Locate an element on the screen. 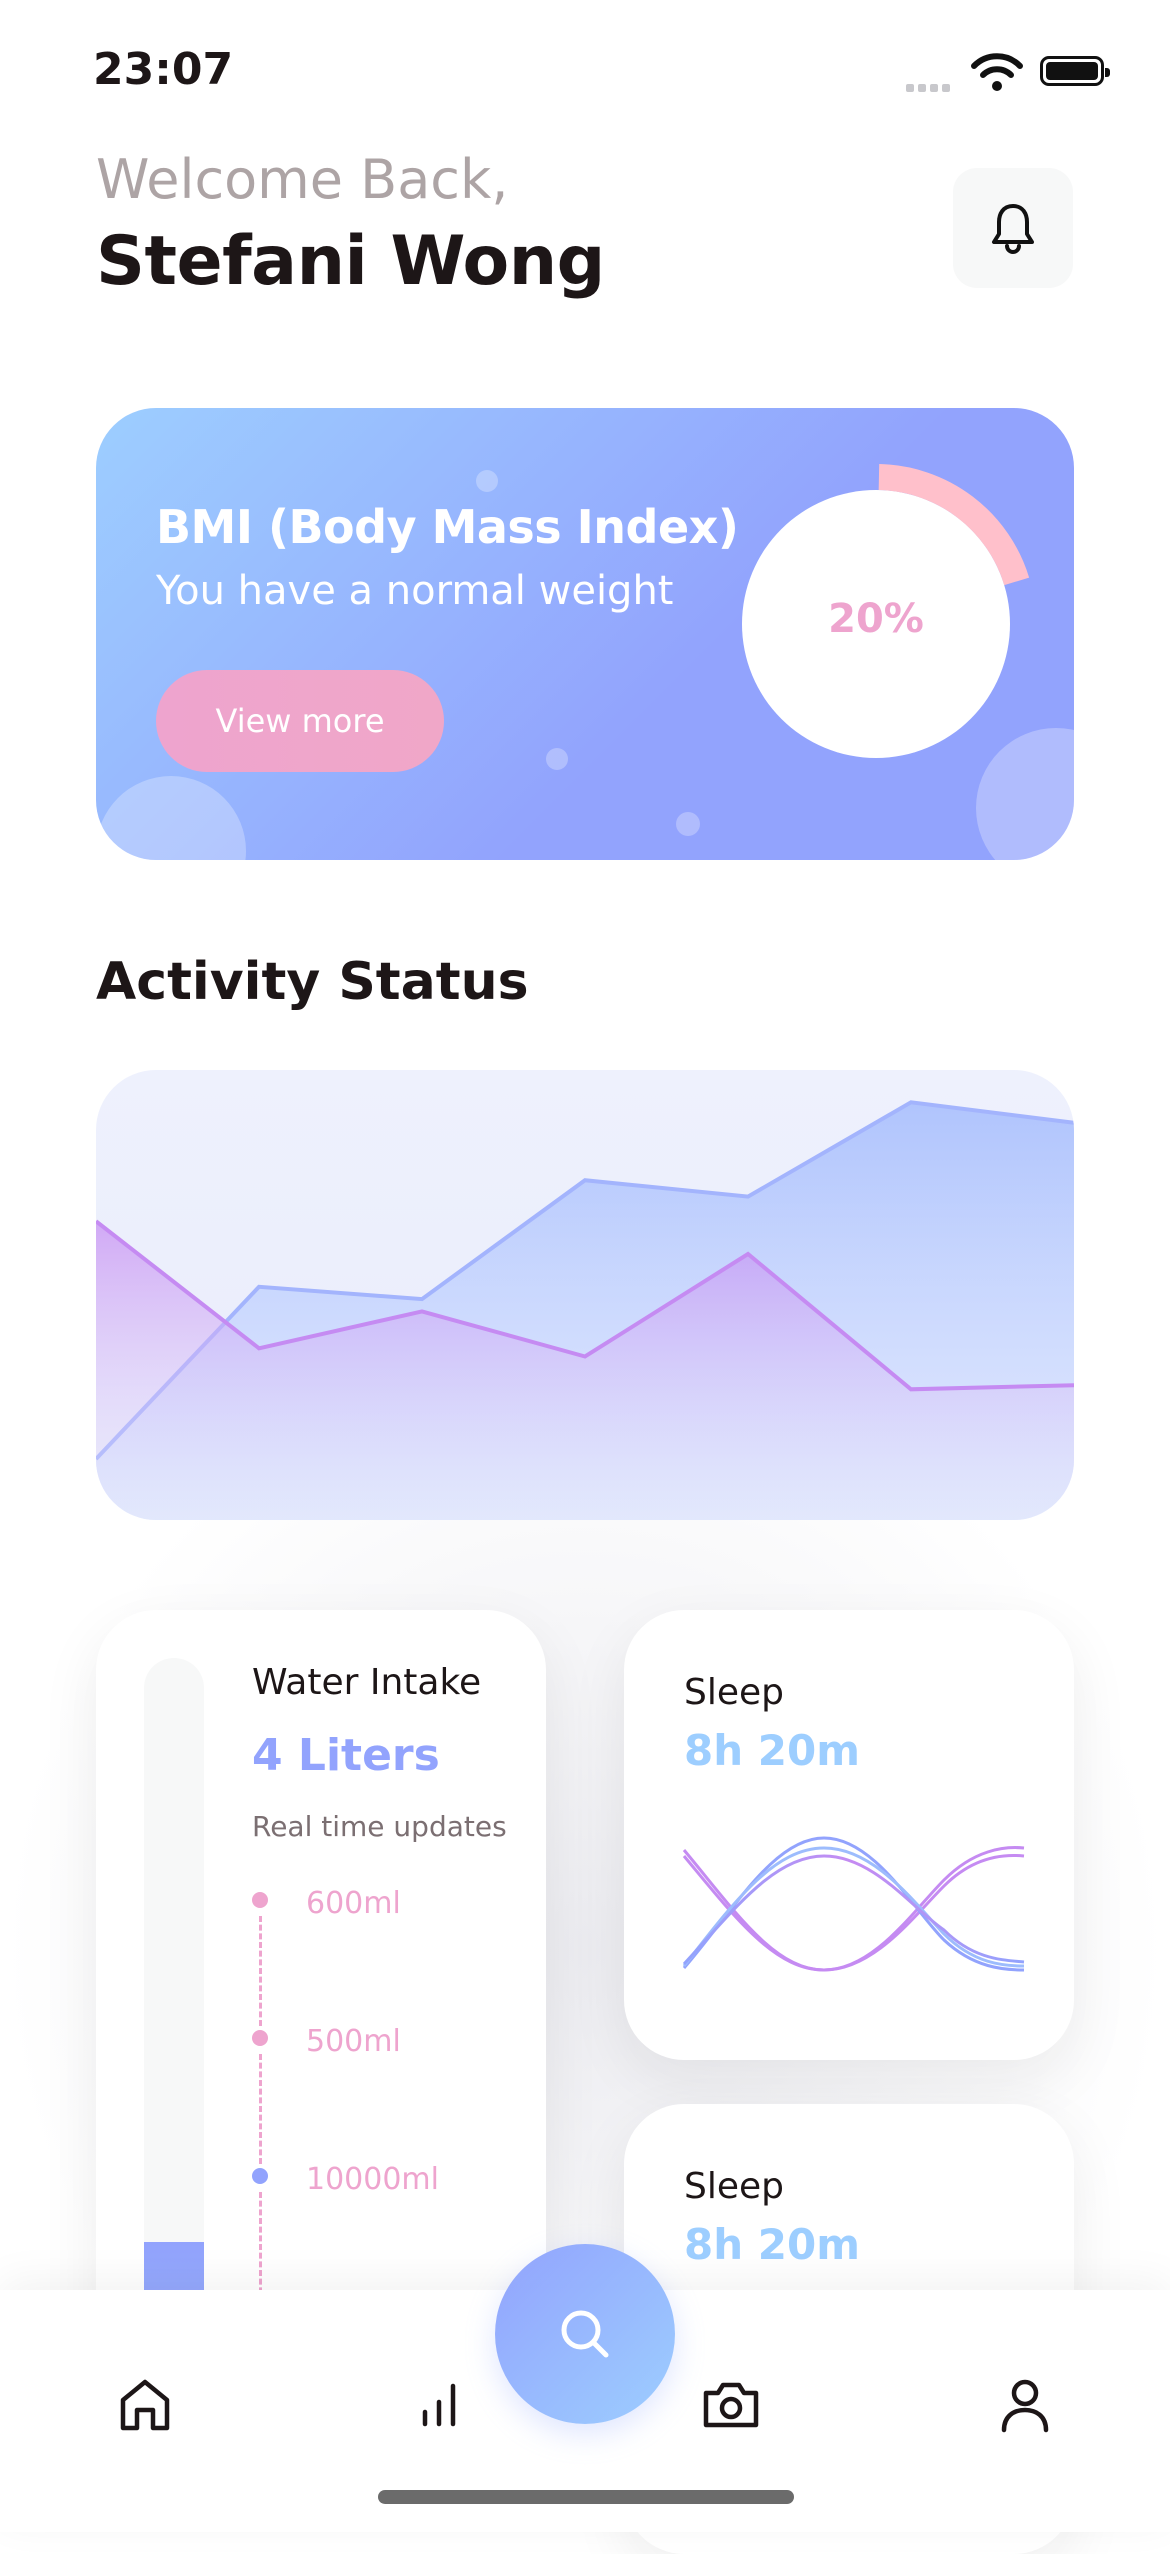 The image size is (1170, 2554). search-button is located at coordinates (585, 2334).